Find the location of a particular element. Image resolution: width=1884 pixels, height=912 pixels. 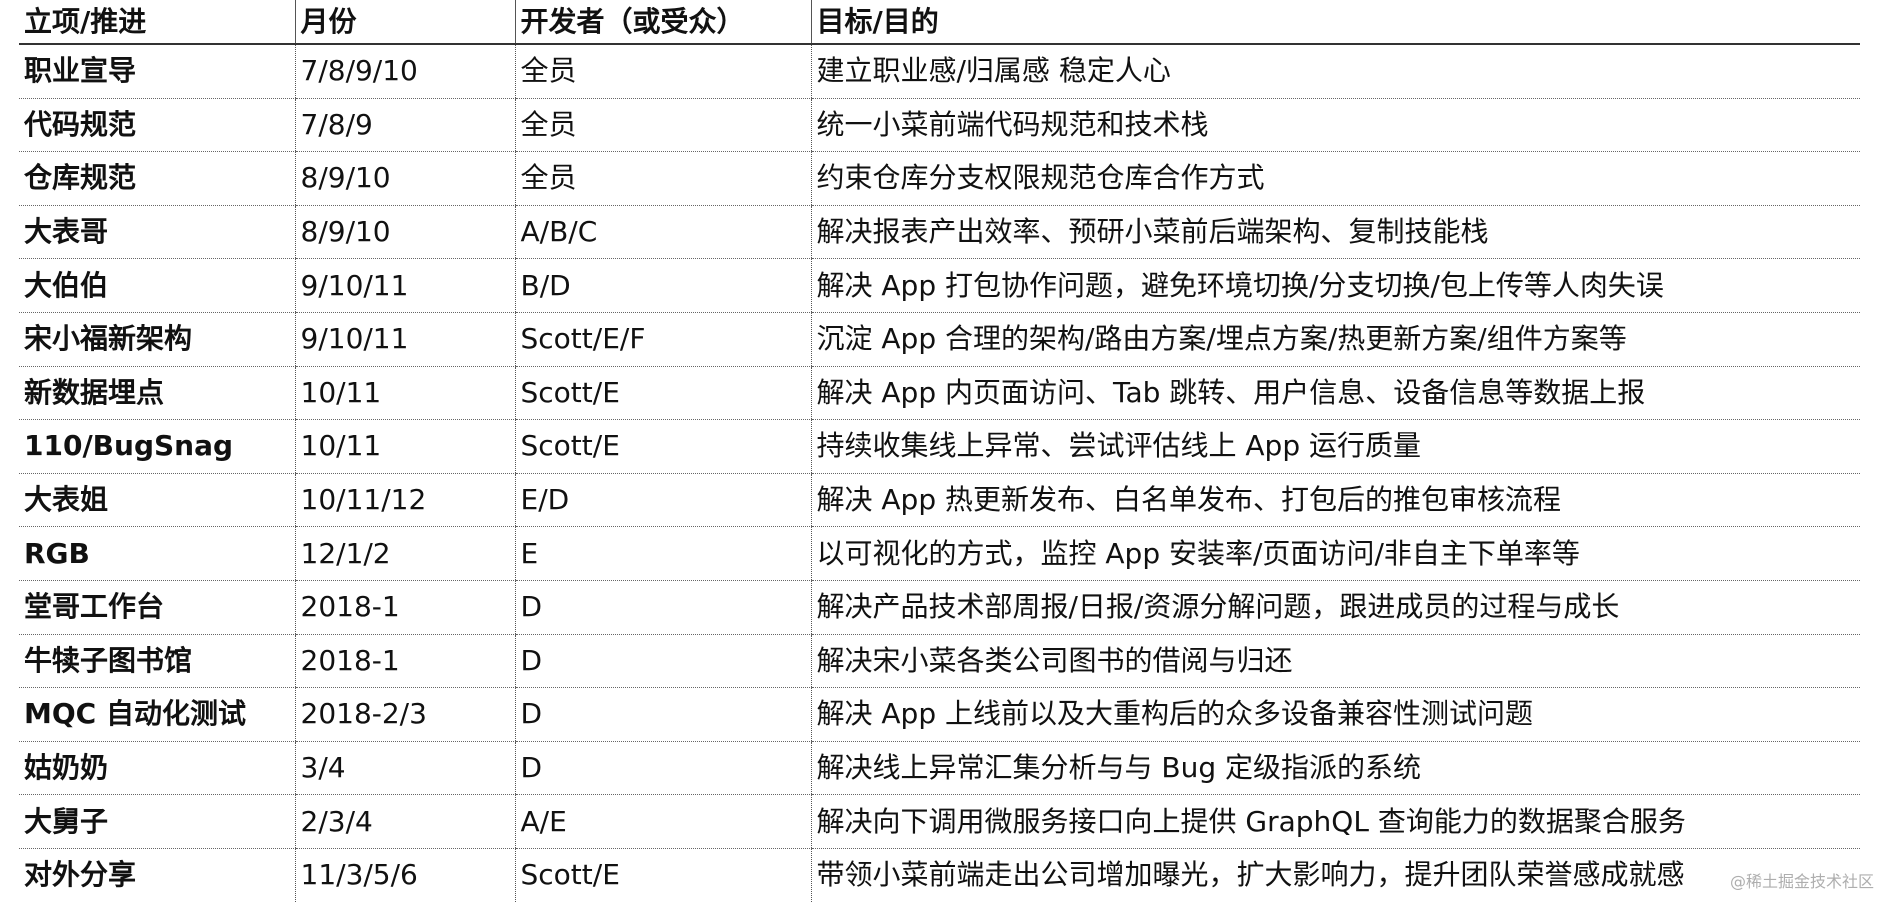

table-row: 代码规范 7/8/9 全员 统一小菜前端代码规范和技术栈 is located at coordinates (939, 125).